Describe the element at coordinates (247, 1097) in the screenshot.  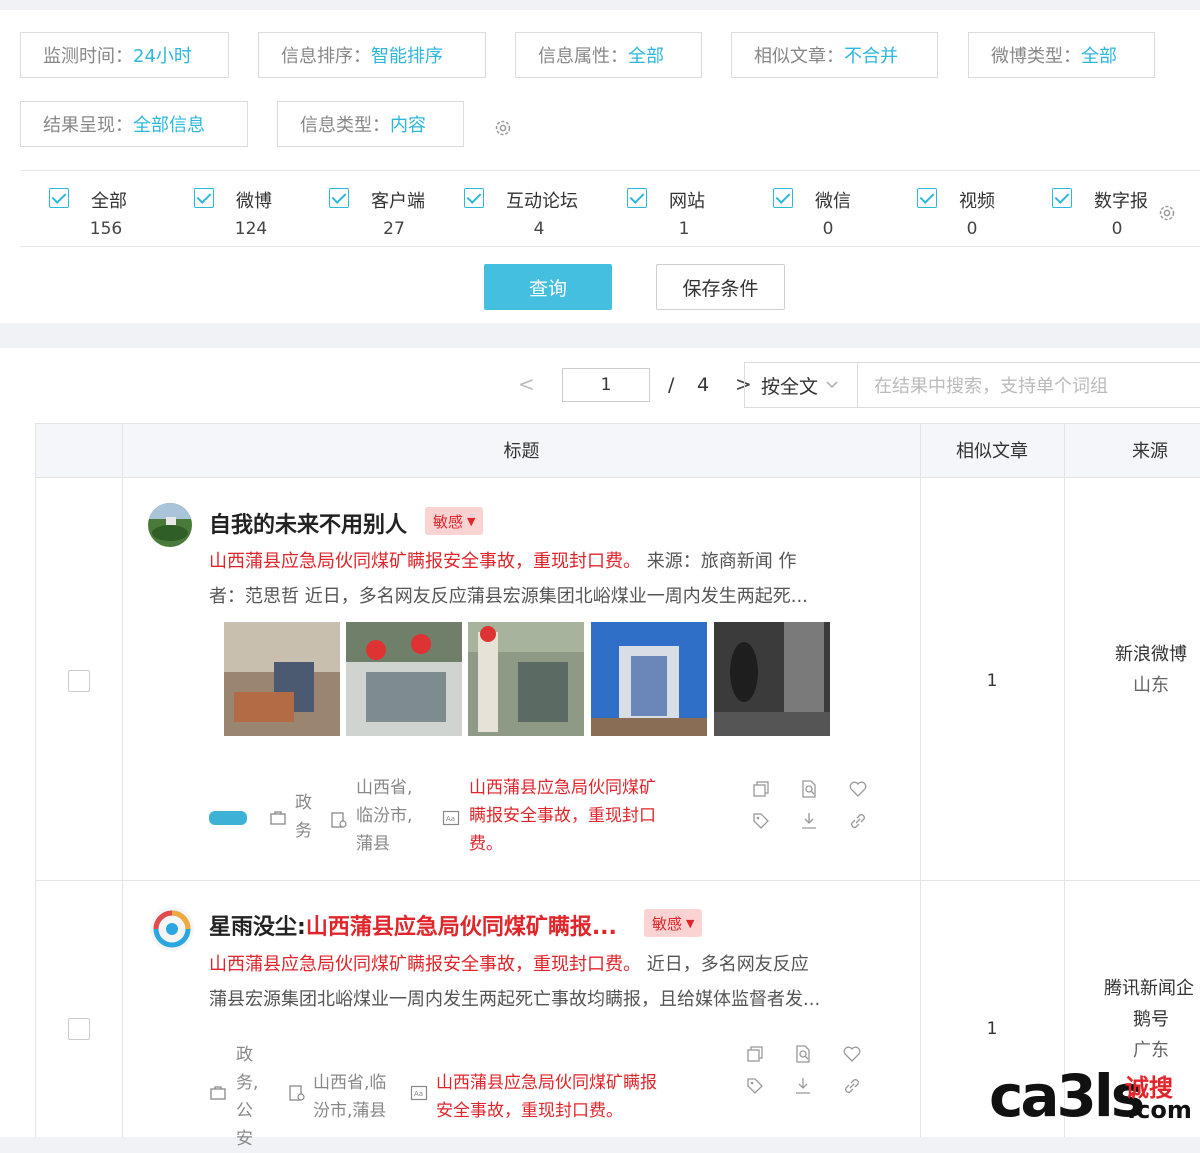
I see `category-label: 政 务, 公 安` at that location.